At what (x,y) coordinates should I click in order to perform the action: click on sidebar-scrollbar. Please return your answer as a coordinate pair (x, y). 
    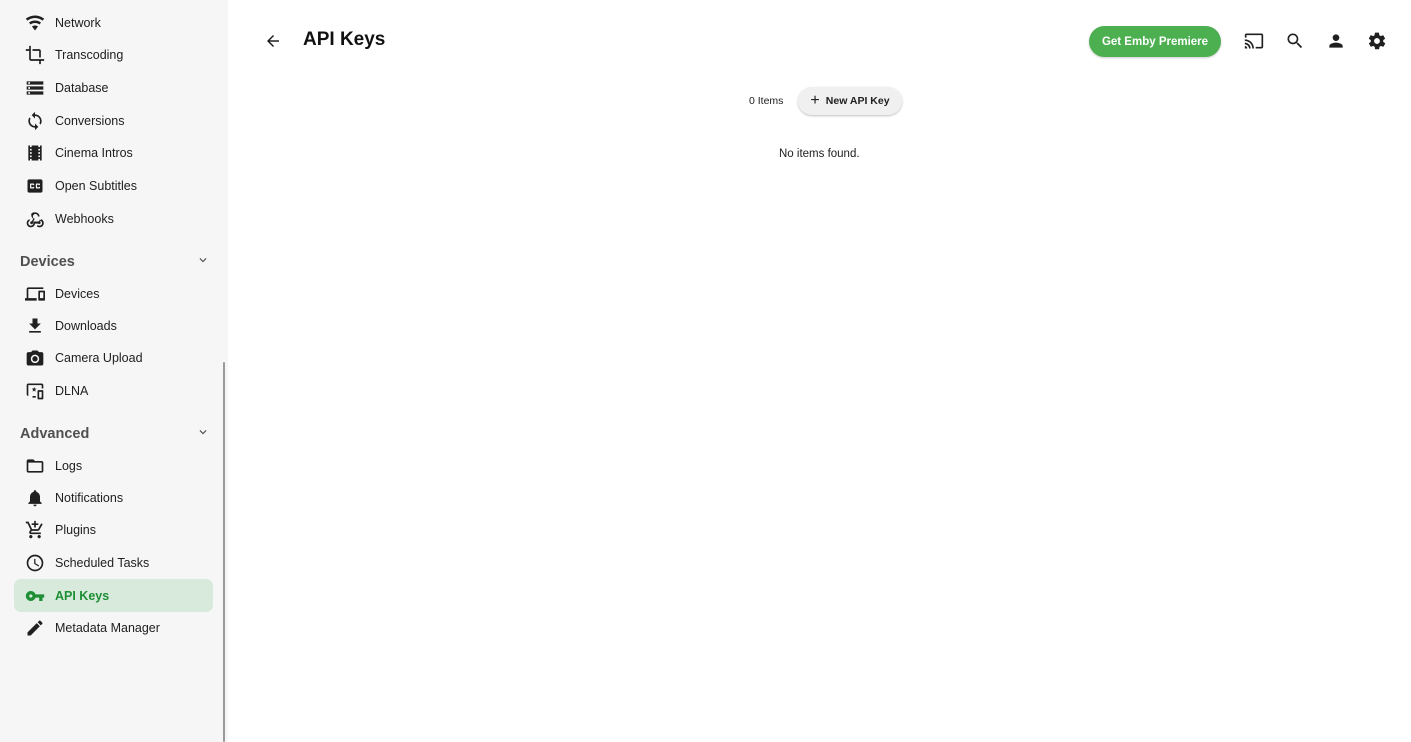
    Looking at the image, I should click on (224, 552).